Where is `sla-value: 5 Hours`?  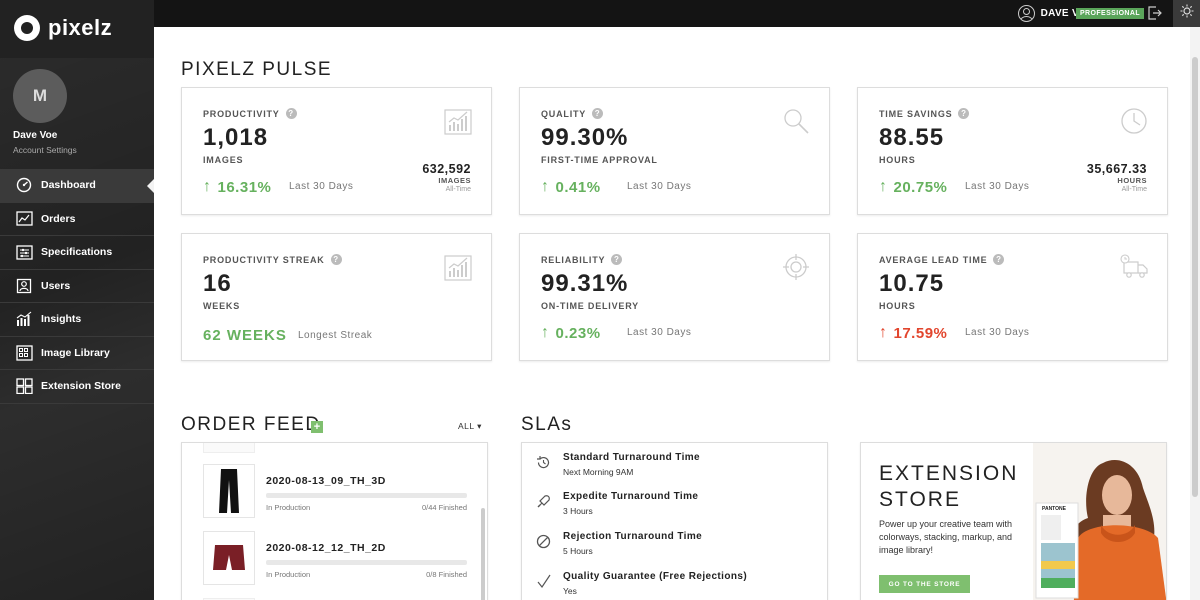
sla-value: 5 Hours is located at coordinates (578, 551).